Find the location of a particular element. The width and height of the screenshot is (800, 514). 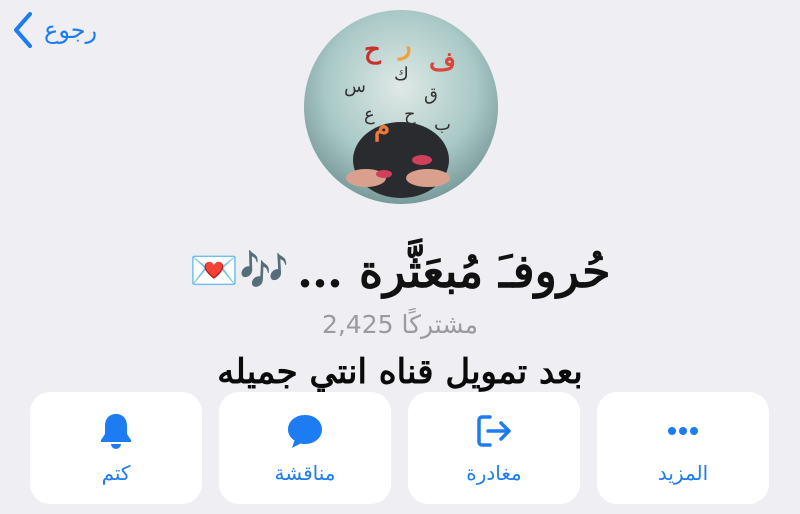

back-button: رجوع is located at coordinates (54, 30).